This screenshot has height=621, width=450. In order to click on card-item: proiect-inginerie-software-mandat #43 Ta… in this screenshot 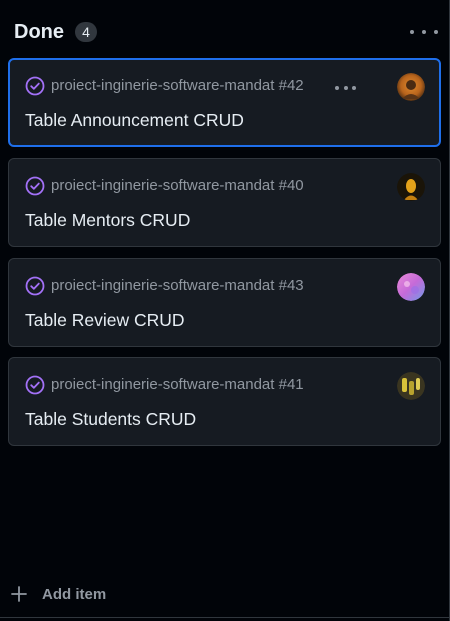, I will do `click(224, 302)`.